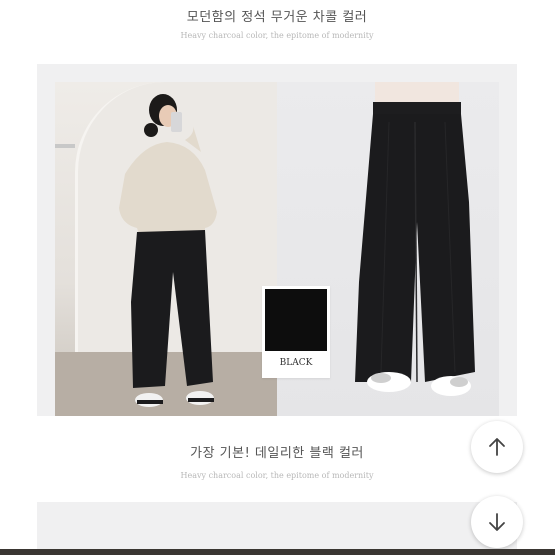 The image size is (555, 555). What do you see at coordinates (168, 250) in the screenshot?
I see `model-figure` at bounding box center [168, 250].